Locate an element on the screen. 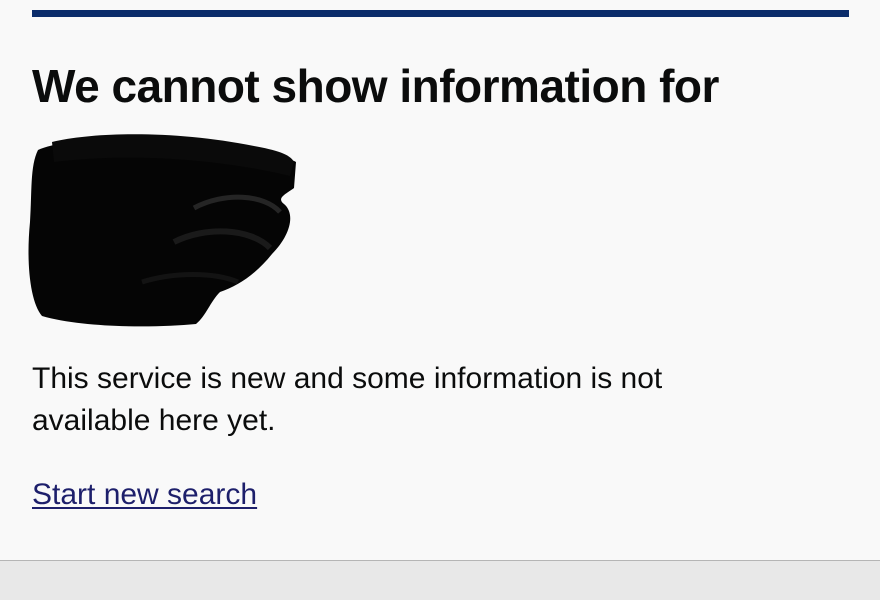  page-title: We cannot show information for is located at coordinates (375, 86).